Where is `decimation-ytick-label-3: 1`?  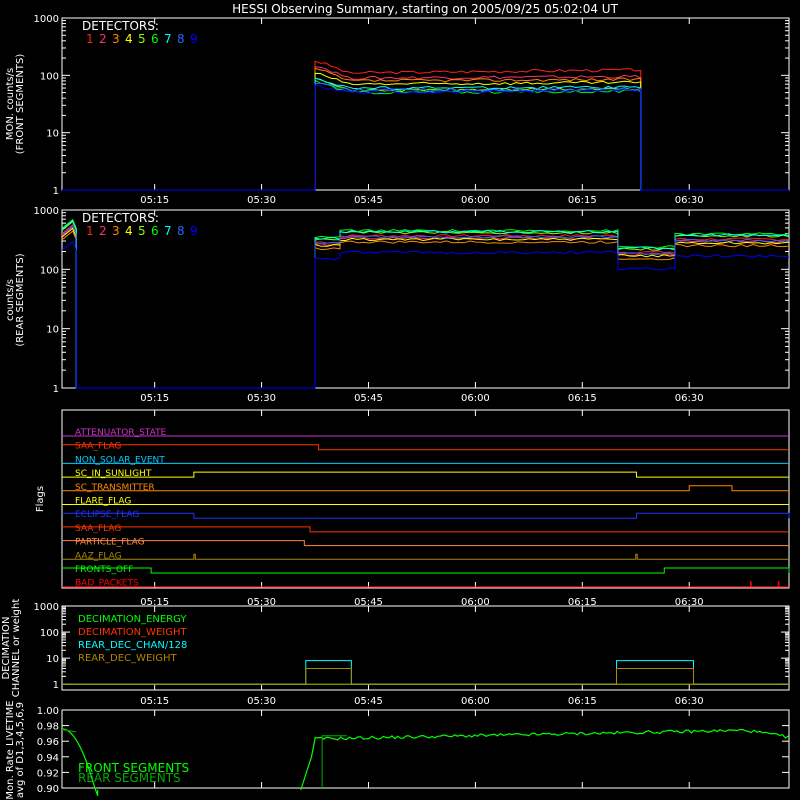
decimation-ytick-label-3: 1 is located at coordinates (56, 685).